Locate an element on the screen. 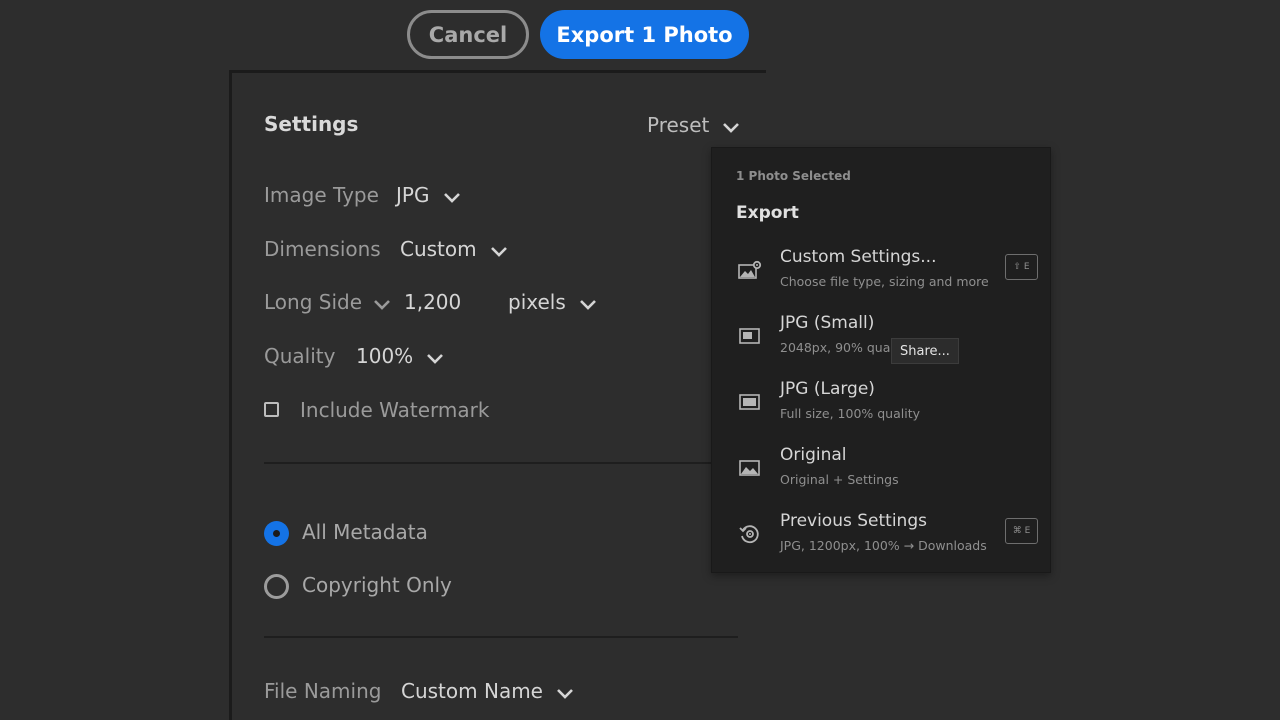 The width and height of the screenshot is (1280, 720). menu-item-original: Original Original + Settings is located at coordinates (881, 476).